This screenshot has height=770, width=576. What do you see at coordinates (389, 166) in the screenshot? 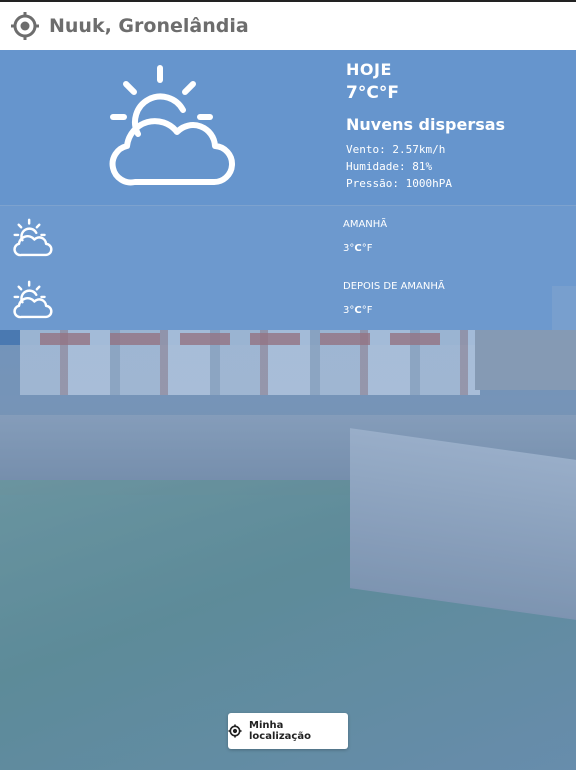
I see `today-humidity: Humidade: 81%` at bounding box center [389, 166].